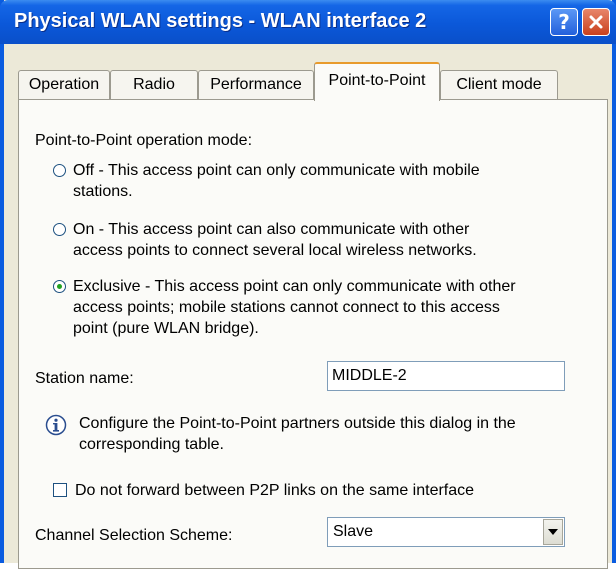 This screenshot has width=616, height=569. I want to click on radio-off-label-line2: stations., so click(103, 191).